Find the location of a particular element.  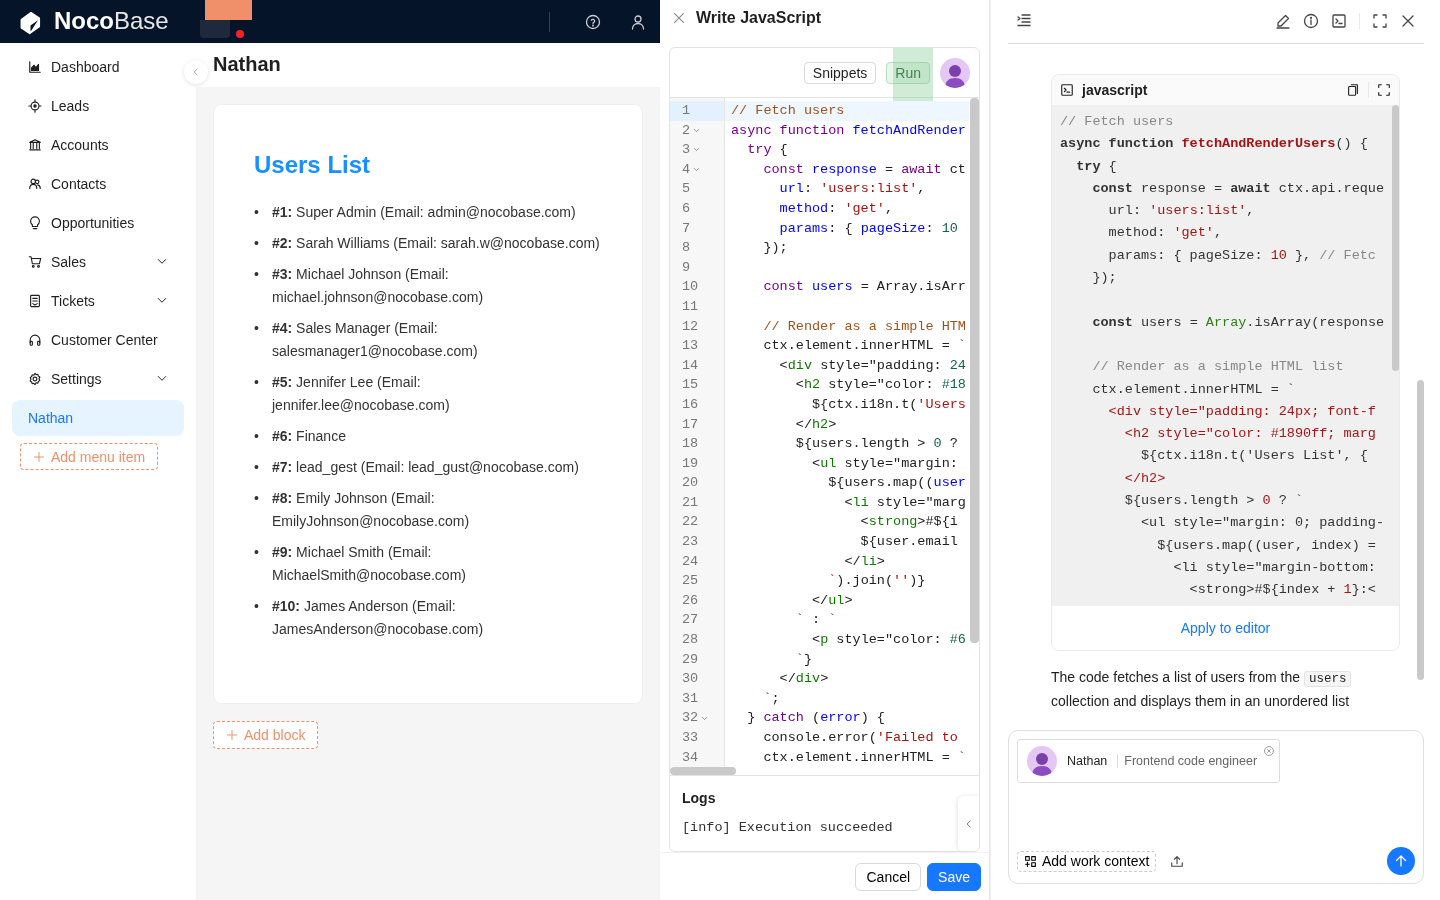

sidebar-item: Opportunities is located at coordinates (98, 223).